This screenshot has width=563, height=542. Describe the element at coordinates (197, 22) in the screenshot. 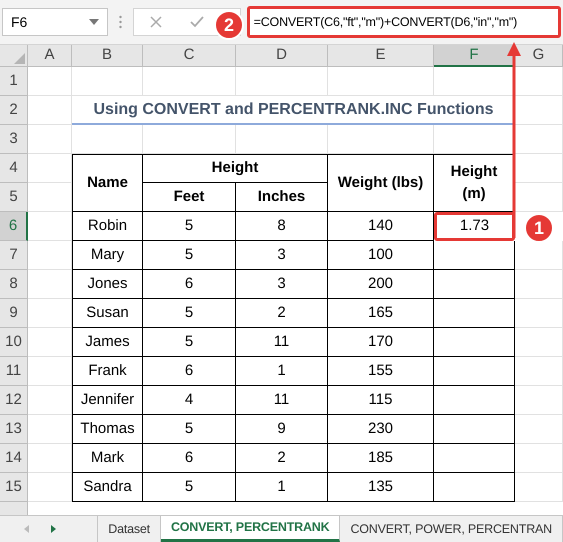

I see `check-icon` at that location.